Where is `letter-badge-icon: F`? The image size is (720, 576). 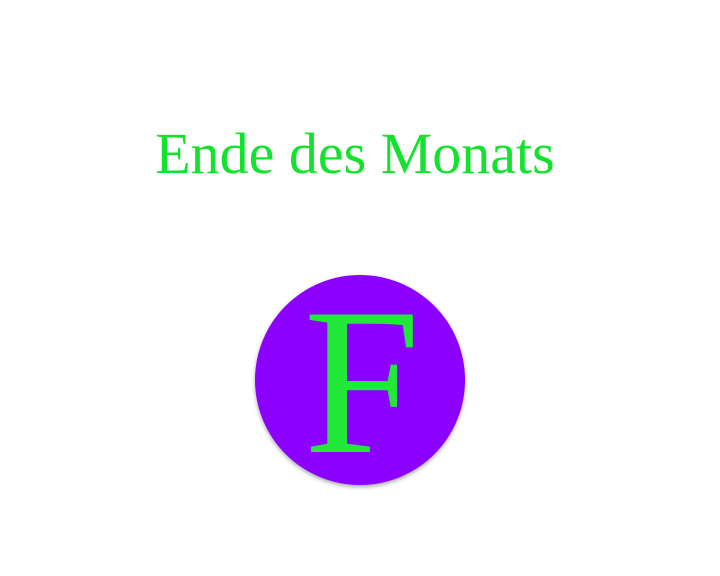 letter-badge-icon: F is located at coordinates (360, 380).